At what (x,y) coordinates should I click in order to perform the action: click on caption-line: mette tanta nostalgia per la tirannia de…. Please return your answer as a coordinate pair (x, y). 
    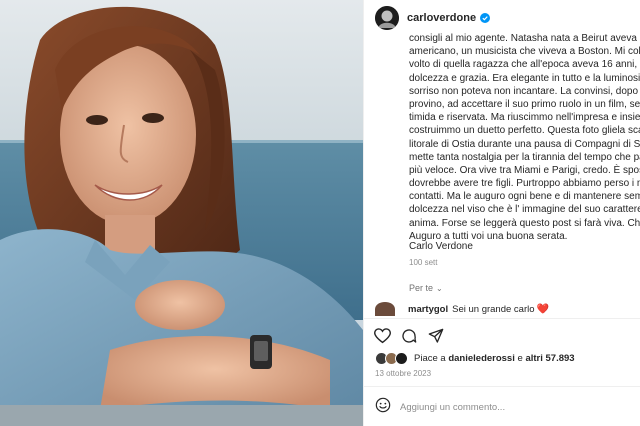
    Looking at the image, I should click on (524, 157).